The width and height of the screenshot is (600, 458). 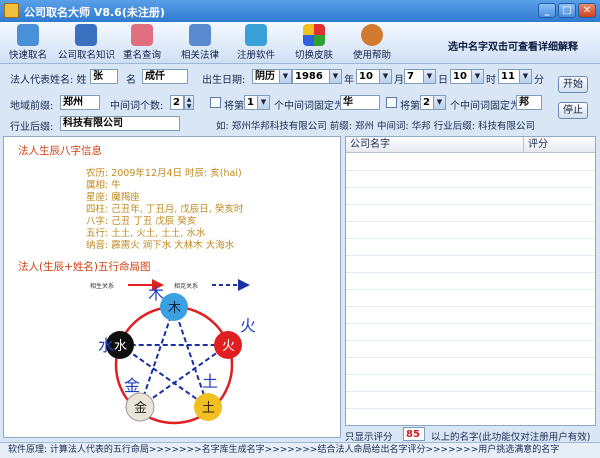 I want to click on quick-name-button: 快速取名, so click(x=28, y=42).